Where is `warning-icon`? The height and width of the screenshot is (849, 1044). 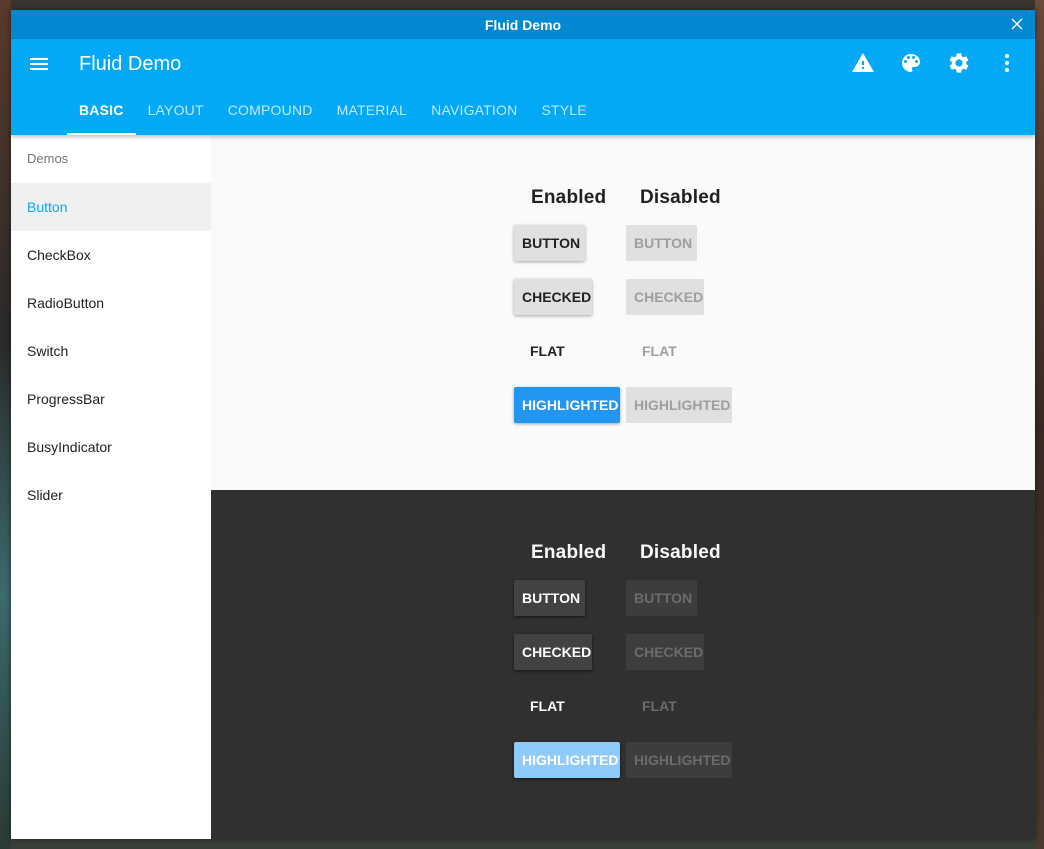
warning-icon is located at coordinates (863, 63).